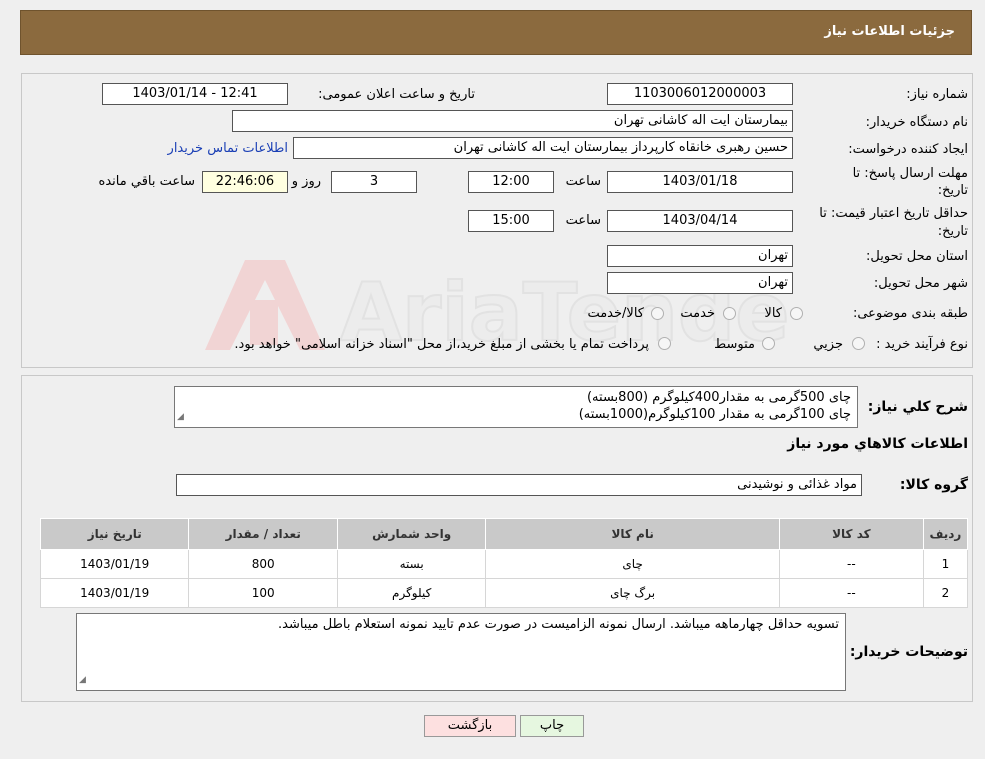  I want to click on process-minor-radio, so click(858, 343).